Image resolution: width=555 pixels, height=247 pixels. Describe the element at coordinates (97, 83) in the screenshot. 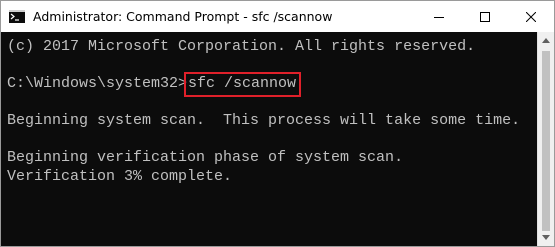

I see `prompt-text: C:\Windows\system32>` at that location.